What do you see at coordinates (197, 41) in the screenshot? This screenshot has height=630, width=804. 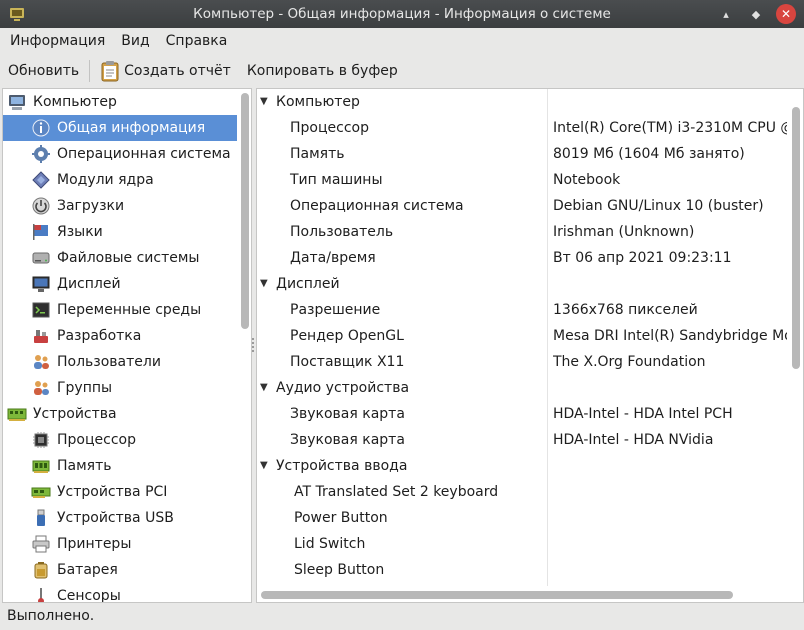 I see `menu-help: Справка` at bounding box center [197, 41].